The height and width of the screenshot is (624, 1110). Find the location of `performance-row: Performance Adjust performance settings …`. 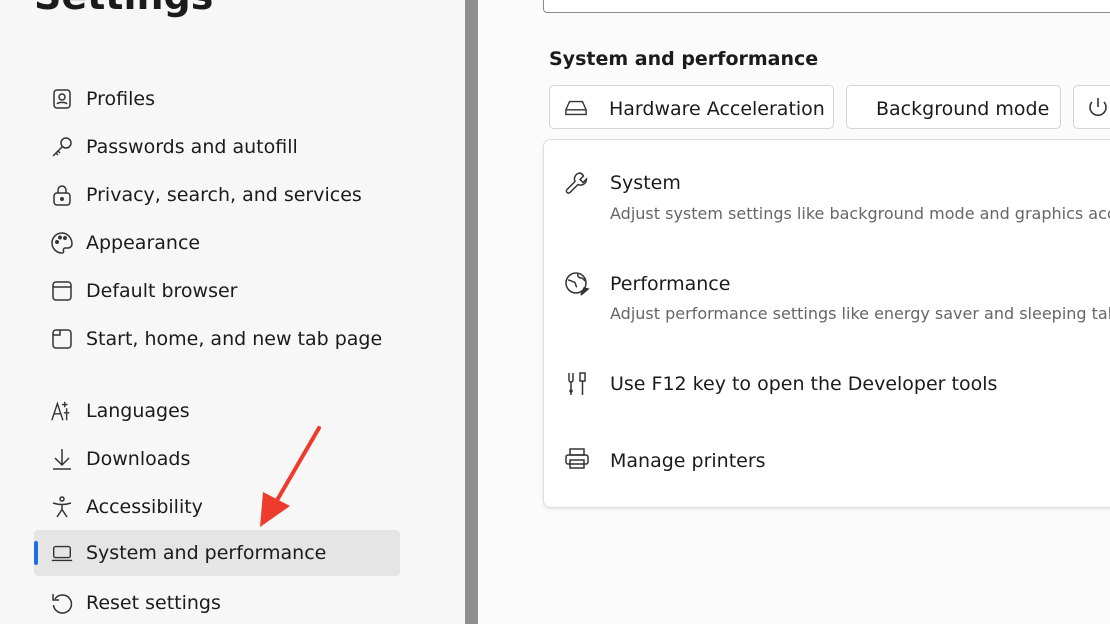

performance-row: Performance Adjust performance settings … is located at coordinates (827, 290).